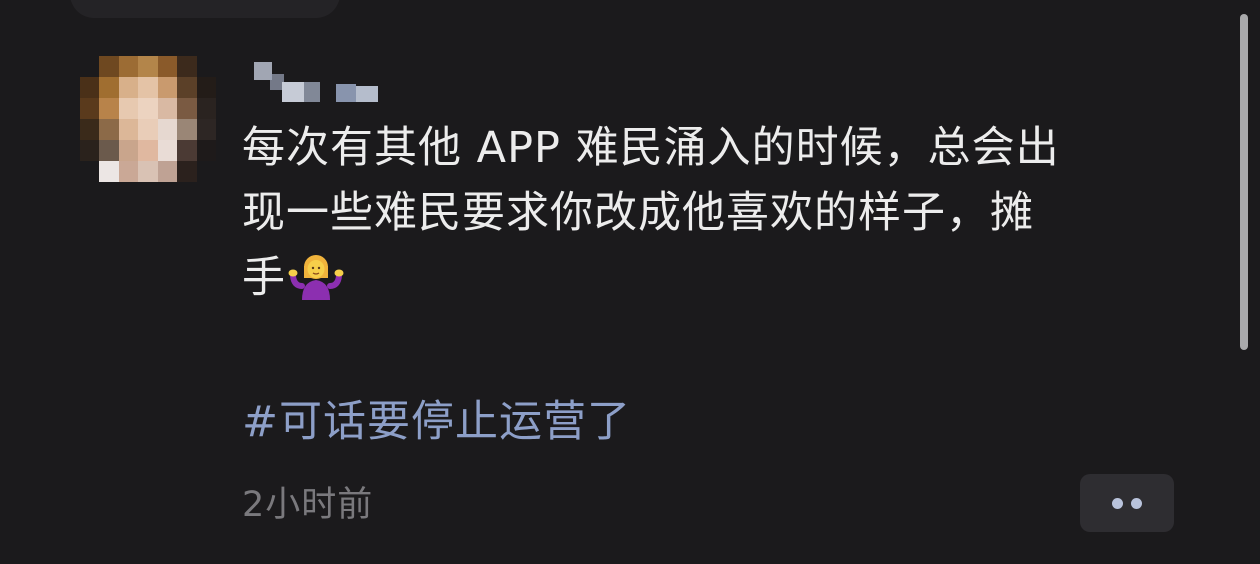  Describe the element at coordinates (318, 79) in the screenshot. I see `username-blurred` at that location.